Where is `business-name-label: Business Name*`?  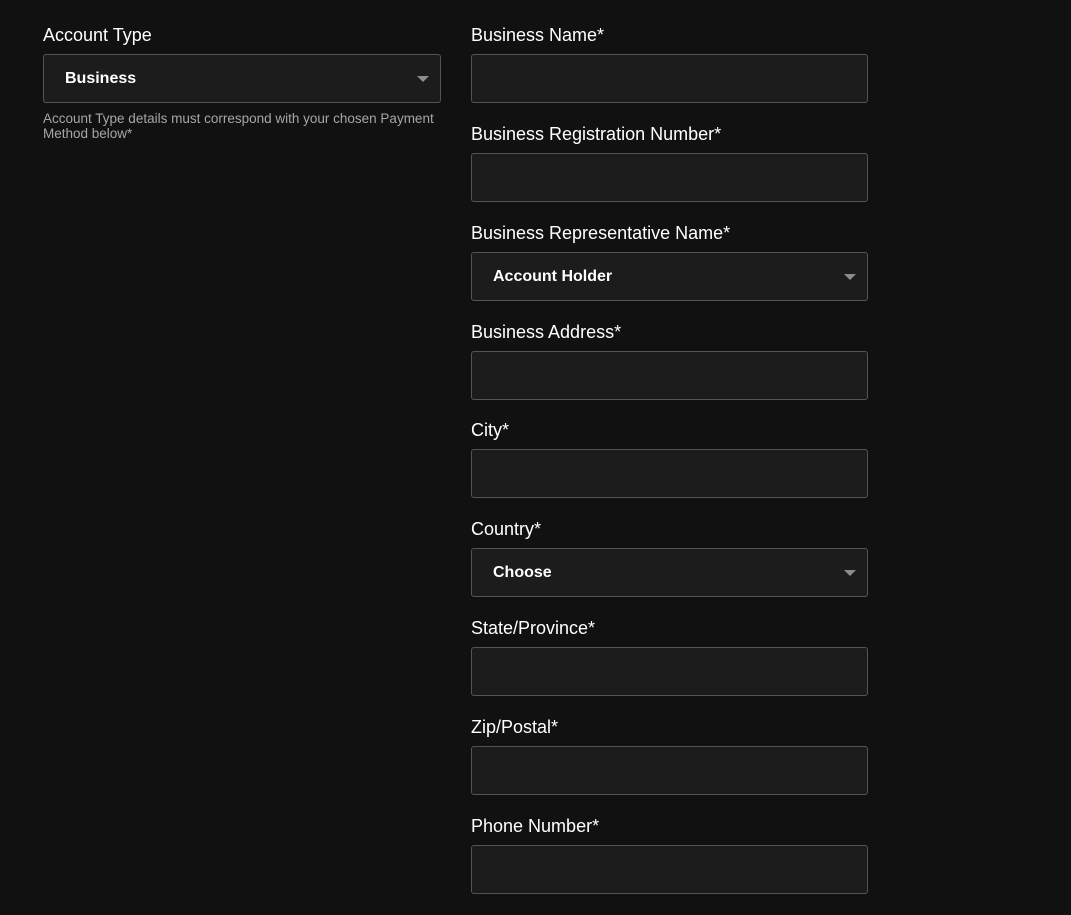
business-name-label: Business Name* is located at coordinates (538, 35).